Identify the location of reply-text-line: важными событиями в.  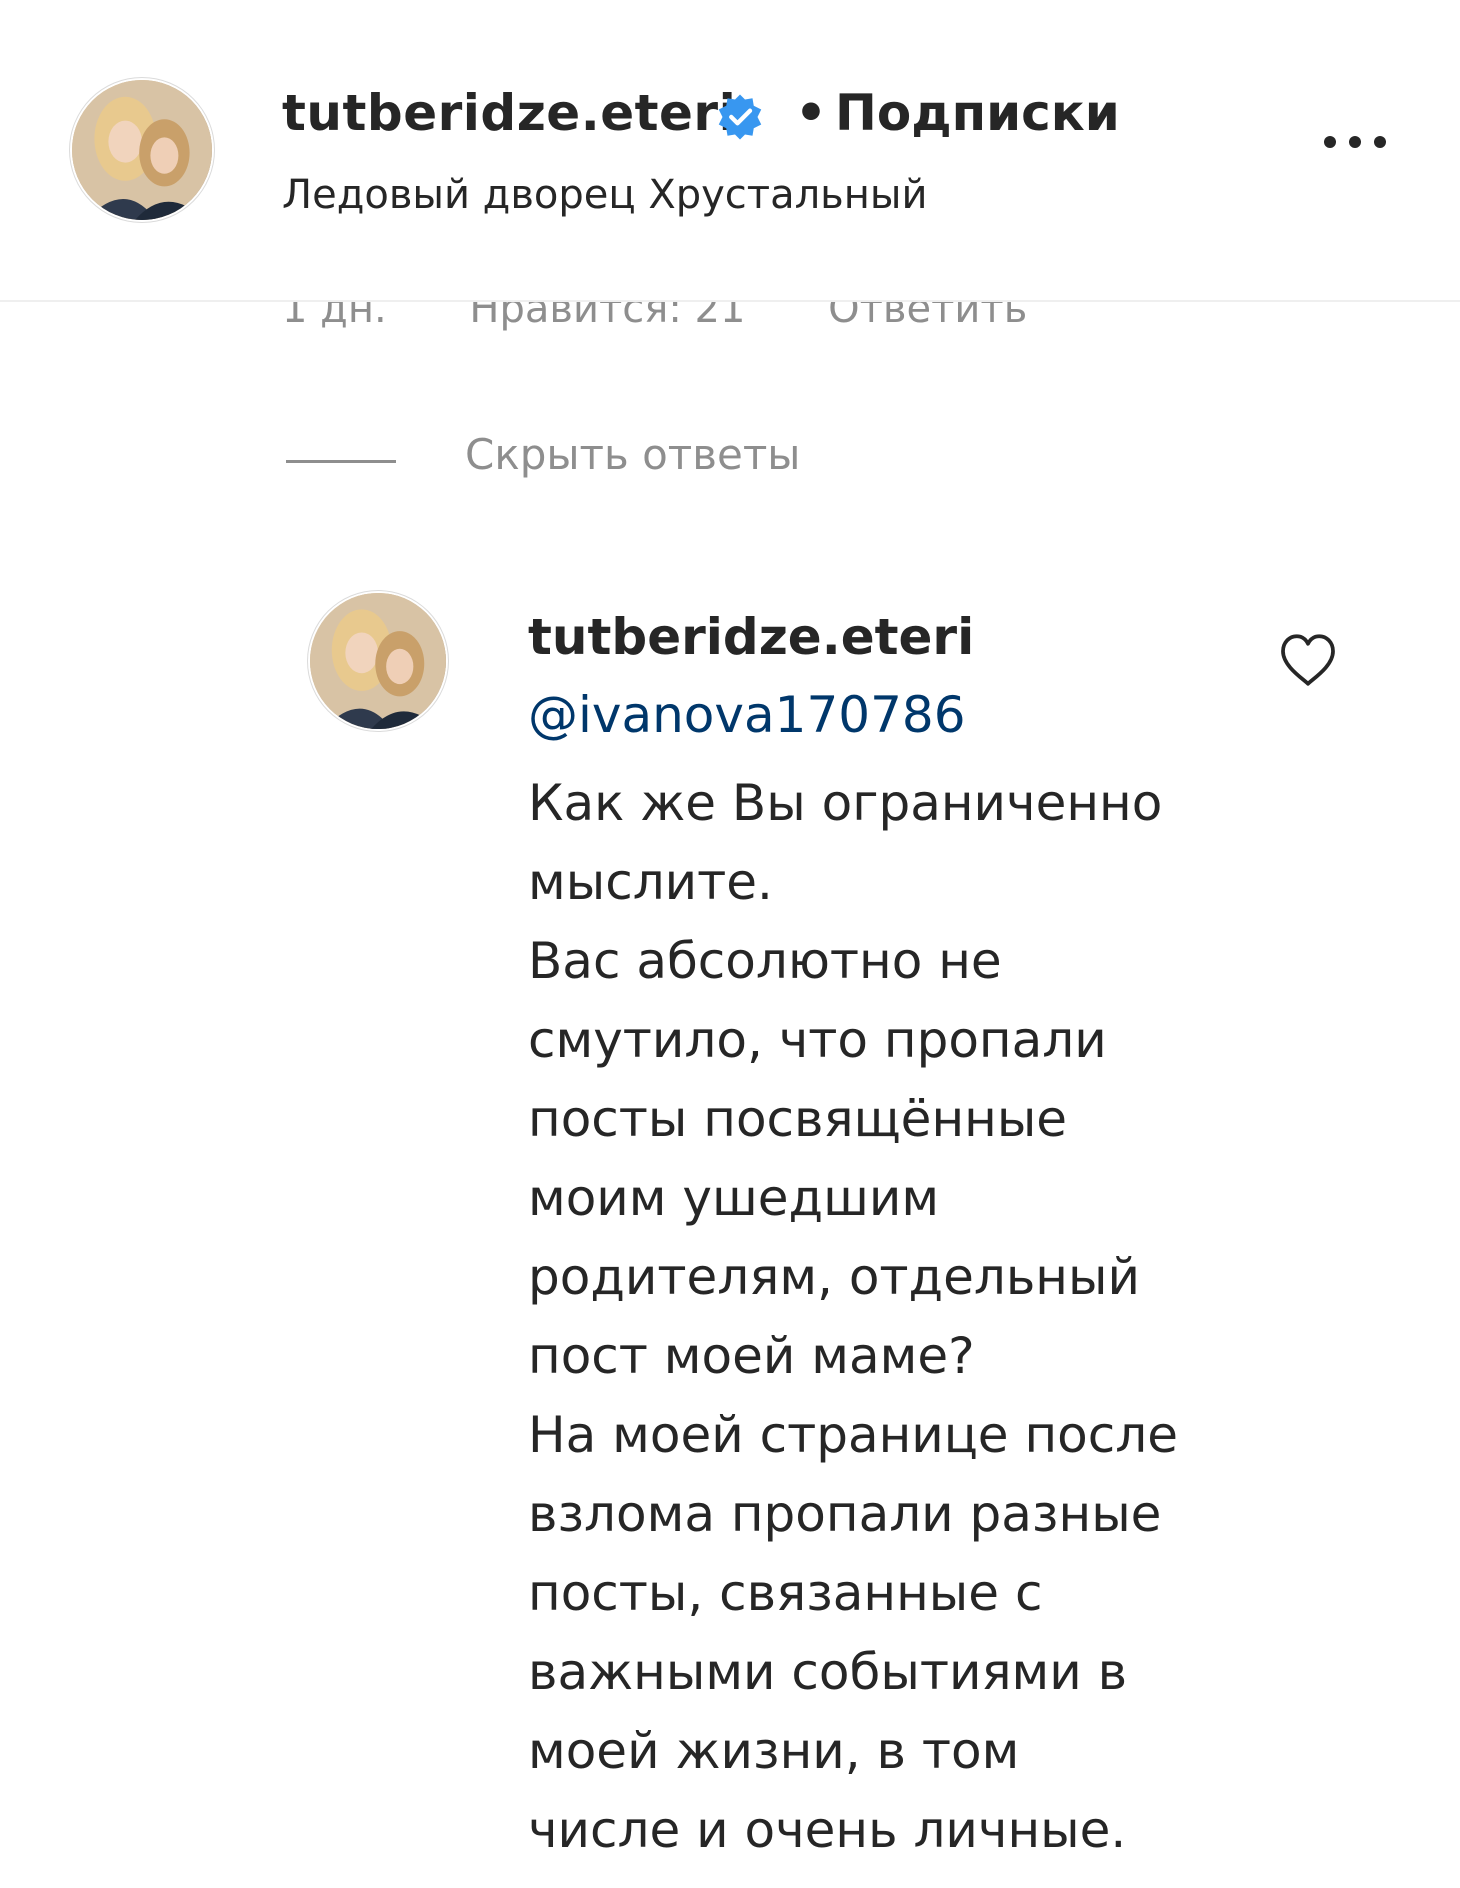
(828, 1672).